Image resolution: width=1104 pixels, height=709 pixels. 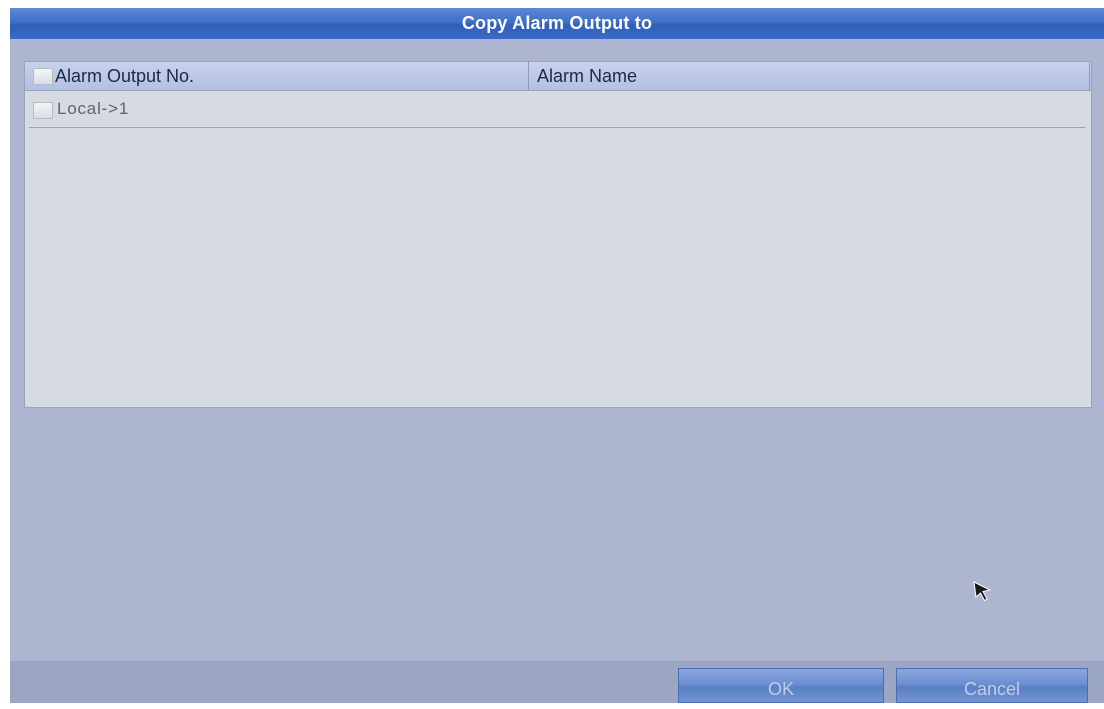 I want to click on column-label-alarm-output-no: Alarm Output No., so click(x=125, y=76).